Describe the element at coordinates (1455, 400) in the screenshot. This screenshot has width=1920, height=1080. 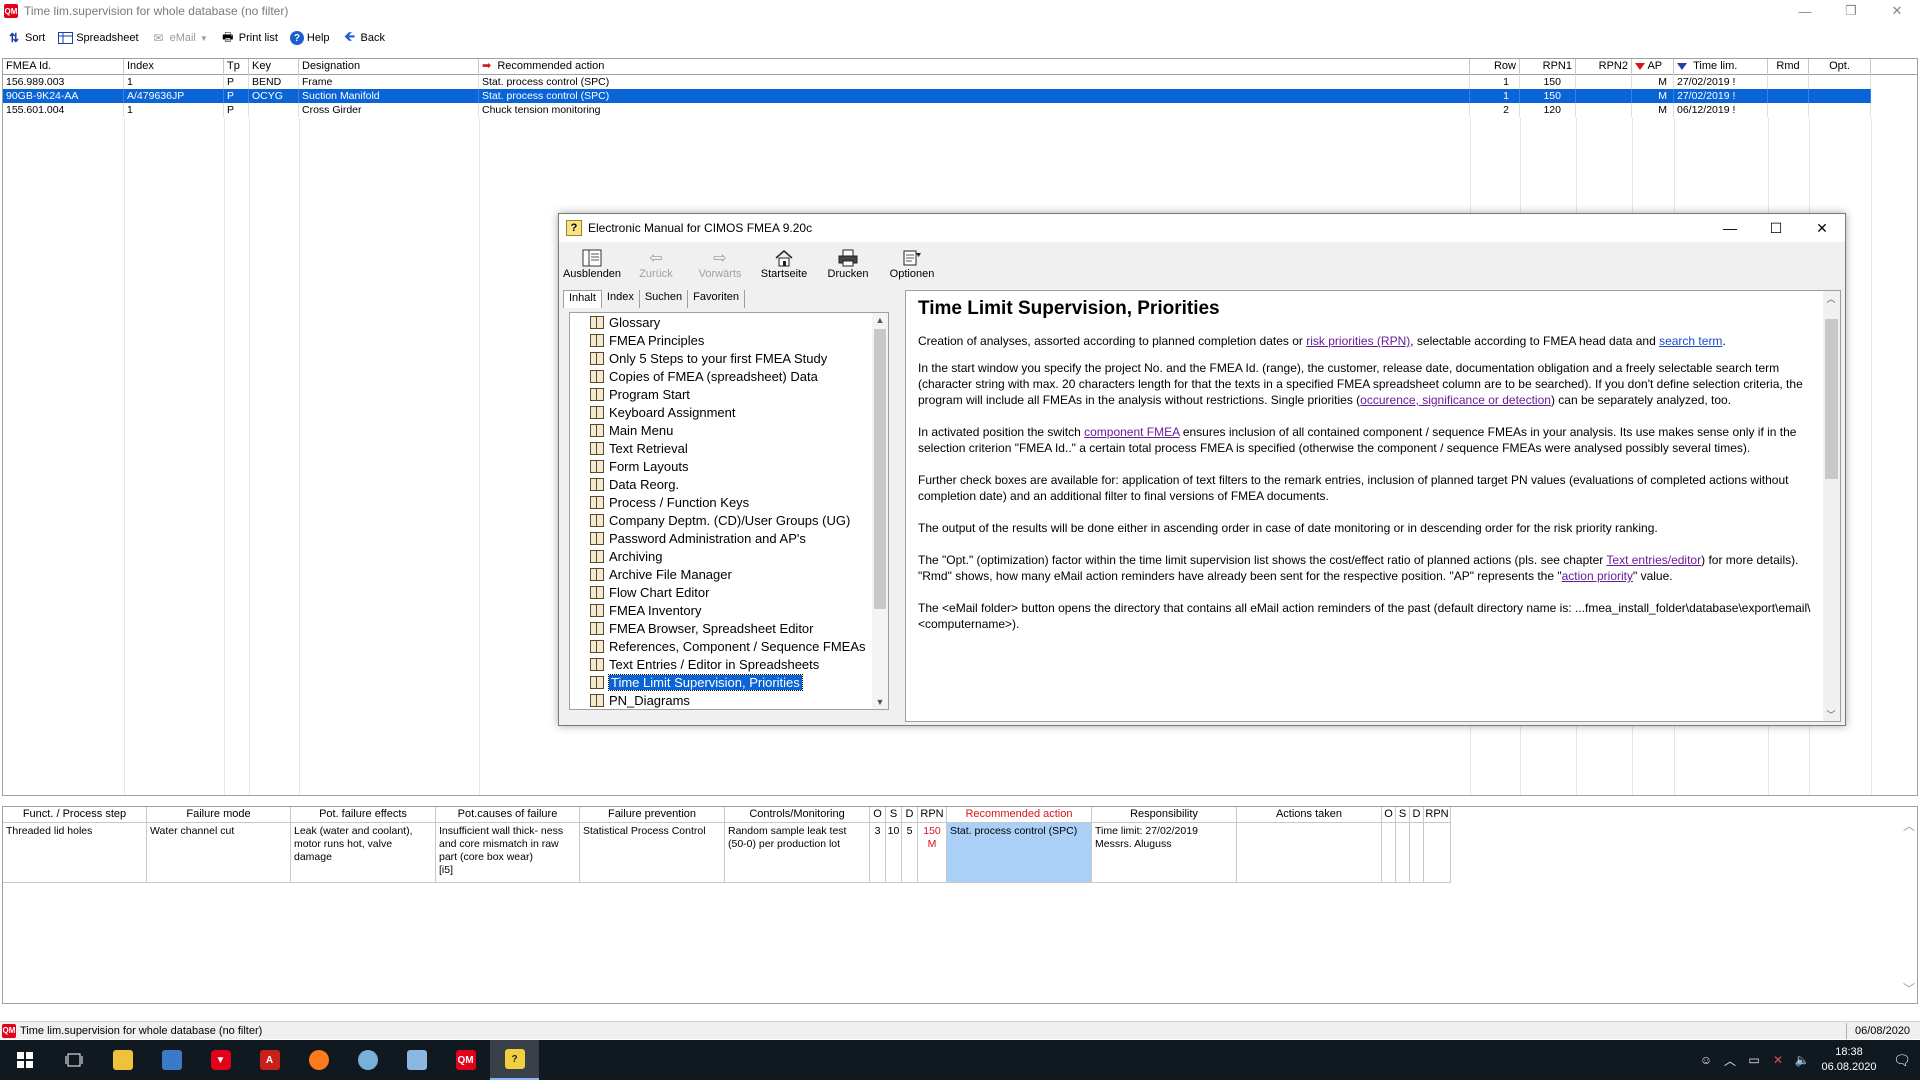
I see `link-occurence: occurence, significance or detection` at that location.